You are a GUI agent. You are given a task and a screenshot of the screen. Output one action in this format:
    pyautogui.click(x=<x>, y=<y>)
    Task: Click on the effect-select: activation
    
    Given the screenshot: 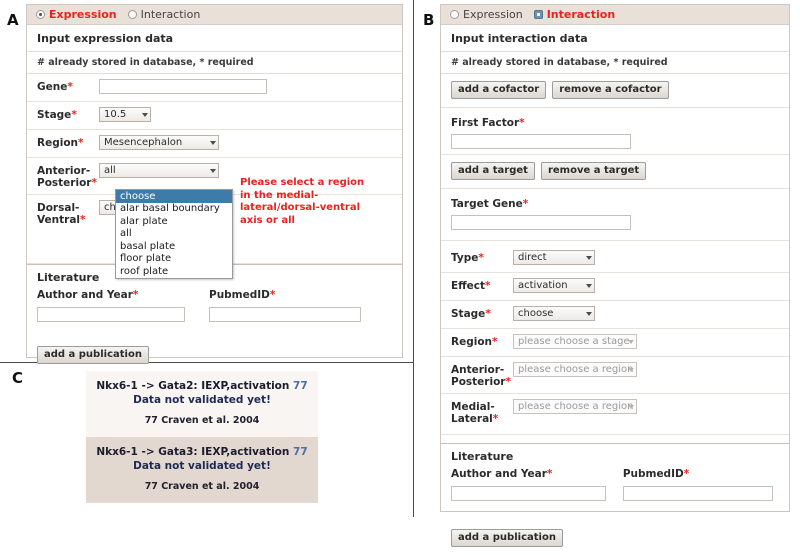 What is the action you would take?
    pyautogui.click(x=554, y=285)
    